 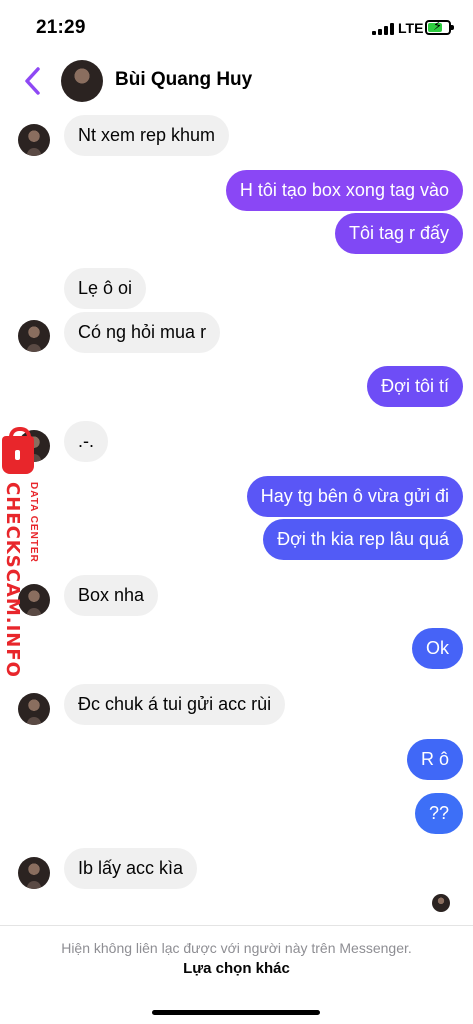 I want to click on message-incoming: Có ng hỏi mua r, so click(x=142, y=332).